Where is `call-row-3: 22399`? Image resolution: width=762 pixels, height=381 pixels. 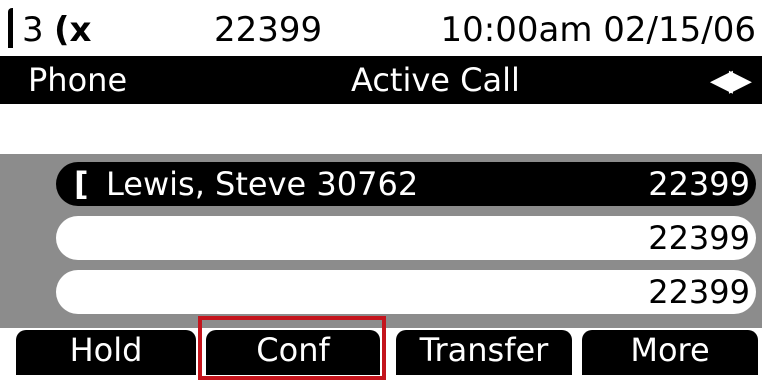 call-row-3: 22399 is located at coordinates (406, 292).